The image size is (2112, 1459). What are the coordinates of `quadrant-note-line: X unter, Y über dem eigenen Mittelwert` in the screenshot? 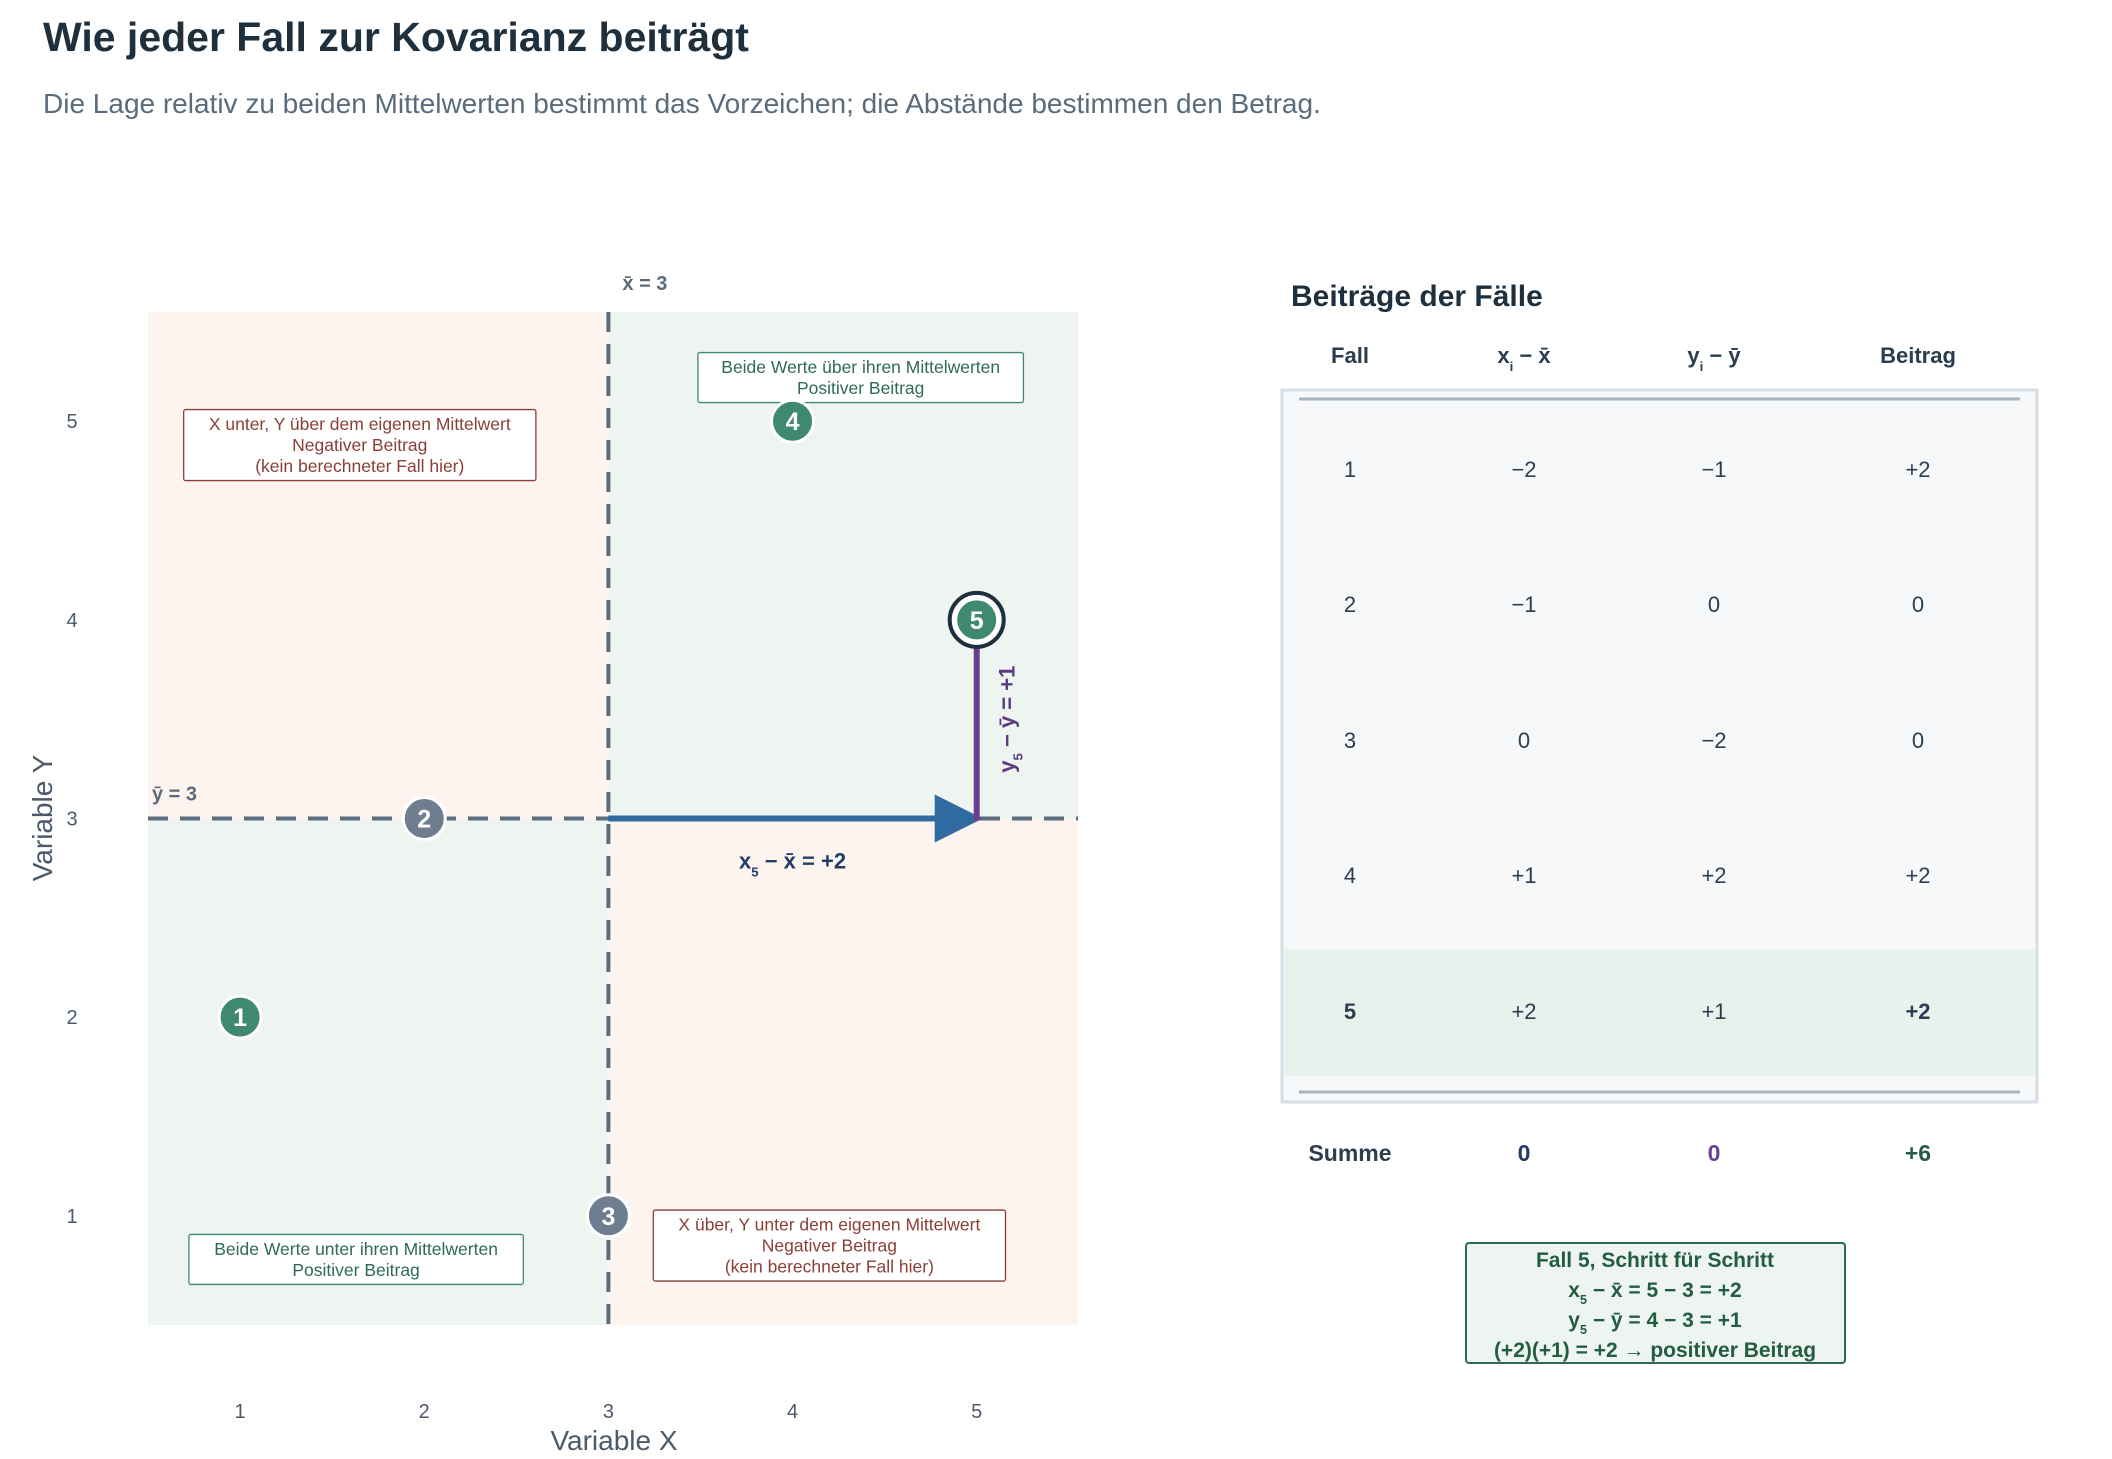 It's located at (360, 424).